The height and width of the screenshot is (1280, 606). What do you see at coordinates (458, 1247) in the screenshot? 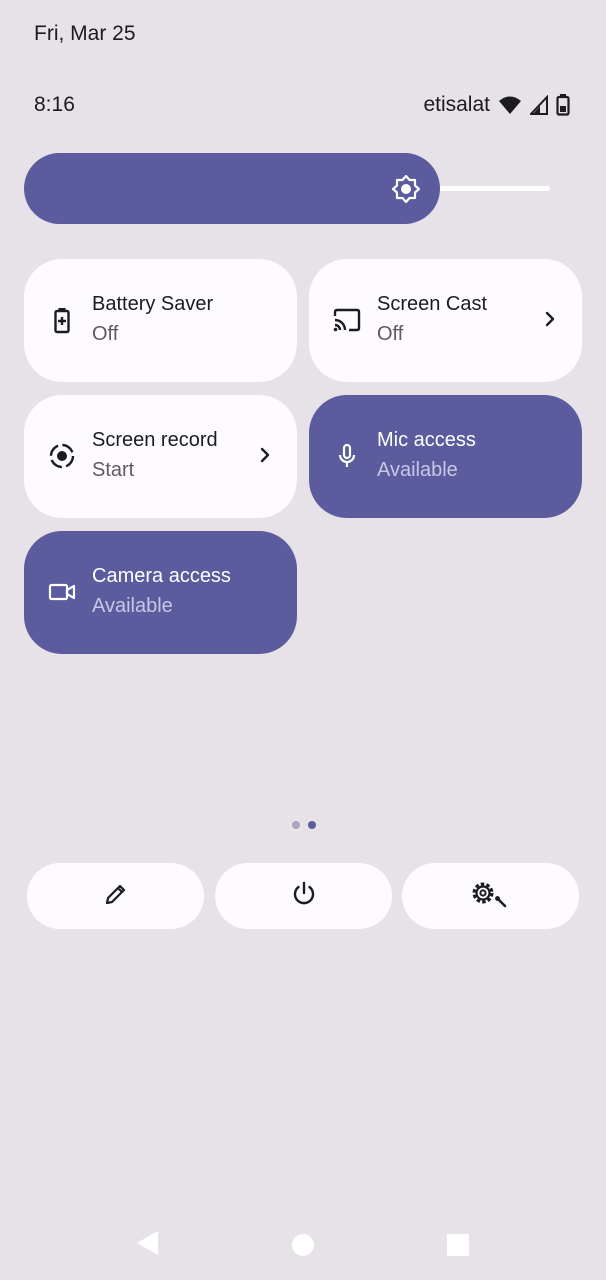
I see `recents-icon` at bounding box center [458, 1247].